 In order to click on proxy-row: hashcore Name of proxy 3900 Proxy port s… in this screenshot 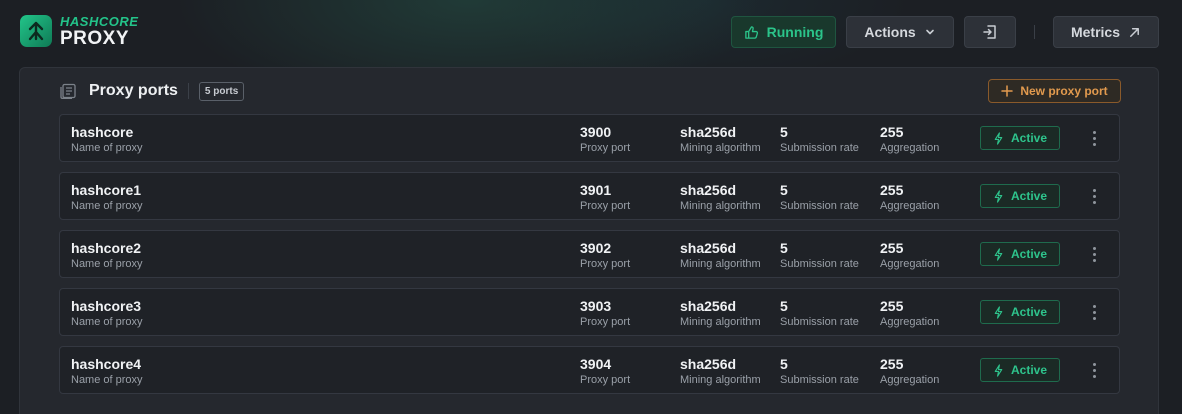, I will do `click(589, 138)`.